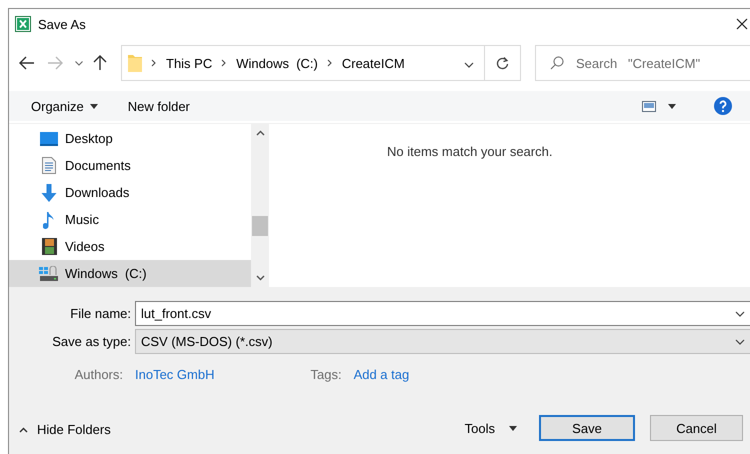 The height and width of the screenshot is (454, 750). What do you see at coordinates (91, 341) in the screenshot?
I see `field-label: Save as type:` at bounding box center [91, 341].